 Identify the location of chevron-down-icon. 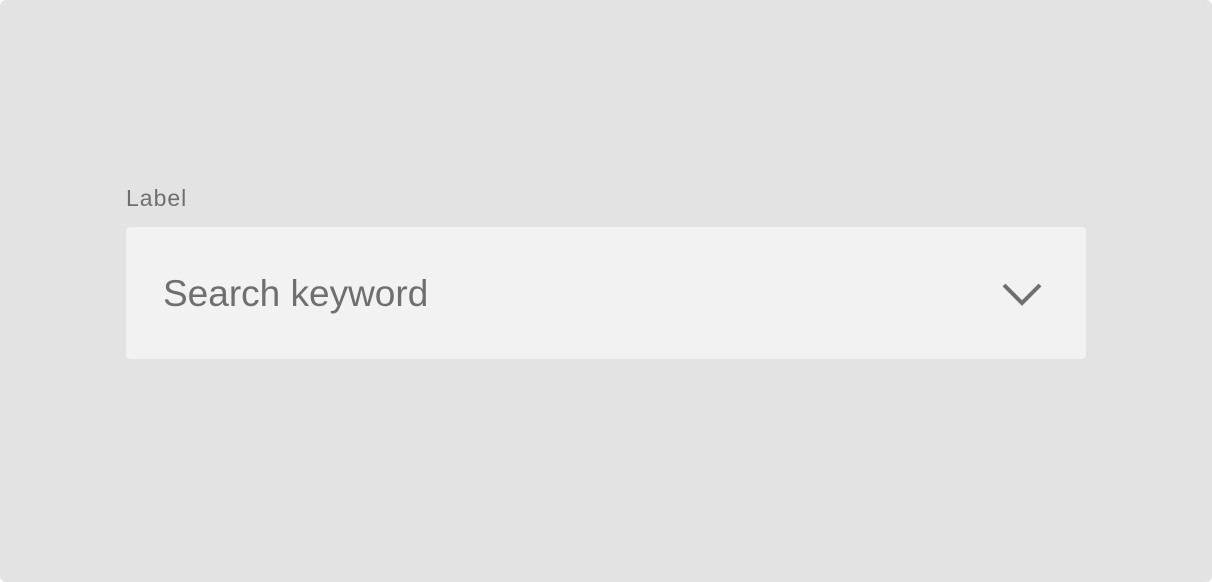
(1022, 293).